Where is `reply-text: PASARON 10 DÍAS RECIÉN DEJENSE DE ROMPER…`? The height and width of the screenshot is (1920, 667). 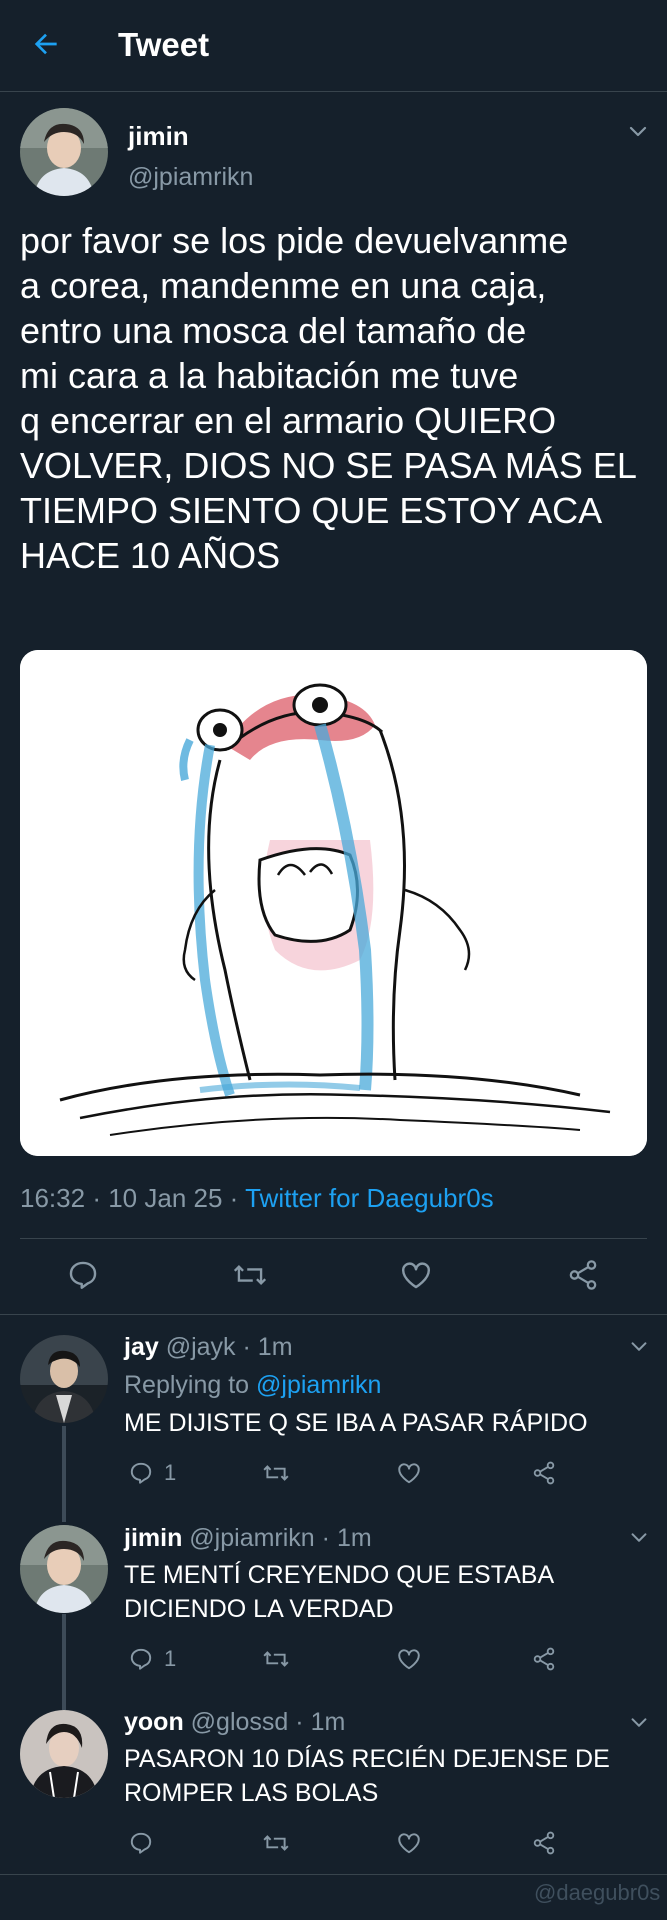 reply-text: PASARON 10 DÍAS RECIÉN DEJENSE DE ROMPER… is located at coordinates (384, 1776).